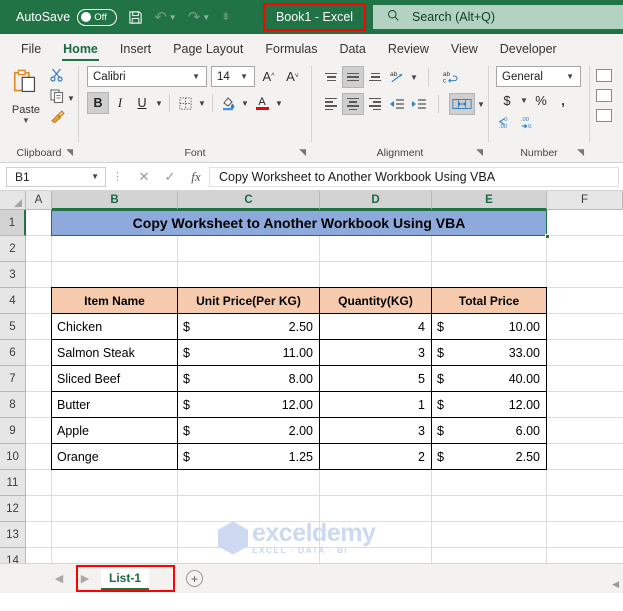 The width and height of the screenshot is (623, 611). What do you see at coordinates (604, 75) in the screenshot?
I see `conditional-formatting-icon` at bounding box center [604, 75].